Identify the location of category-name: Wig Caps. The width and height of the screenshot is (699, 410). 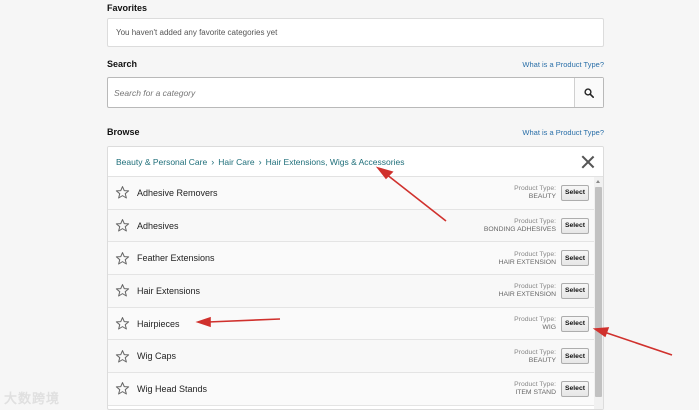
(157, 356).